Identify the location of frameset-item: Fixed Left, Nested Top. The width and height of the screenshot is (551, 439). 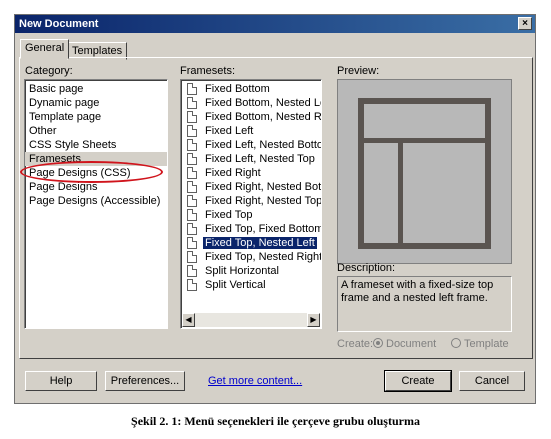
(251, 159).